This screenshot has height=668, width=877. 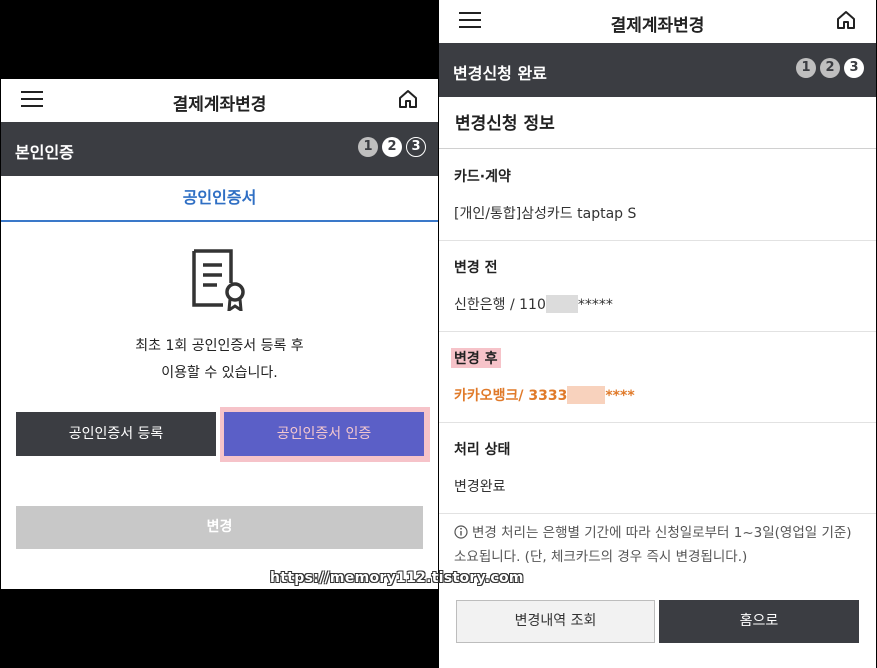 I want to click on row-label: 변경 후, so click(x=476, y=358).